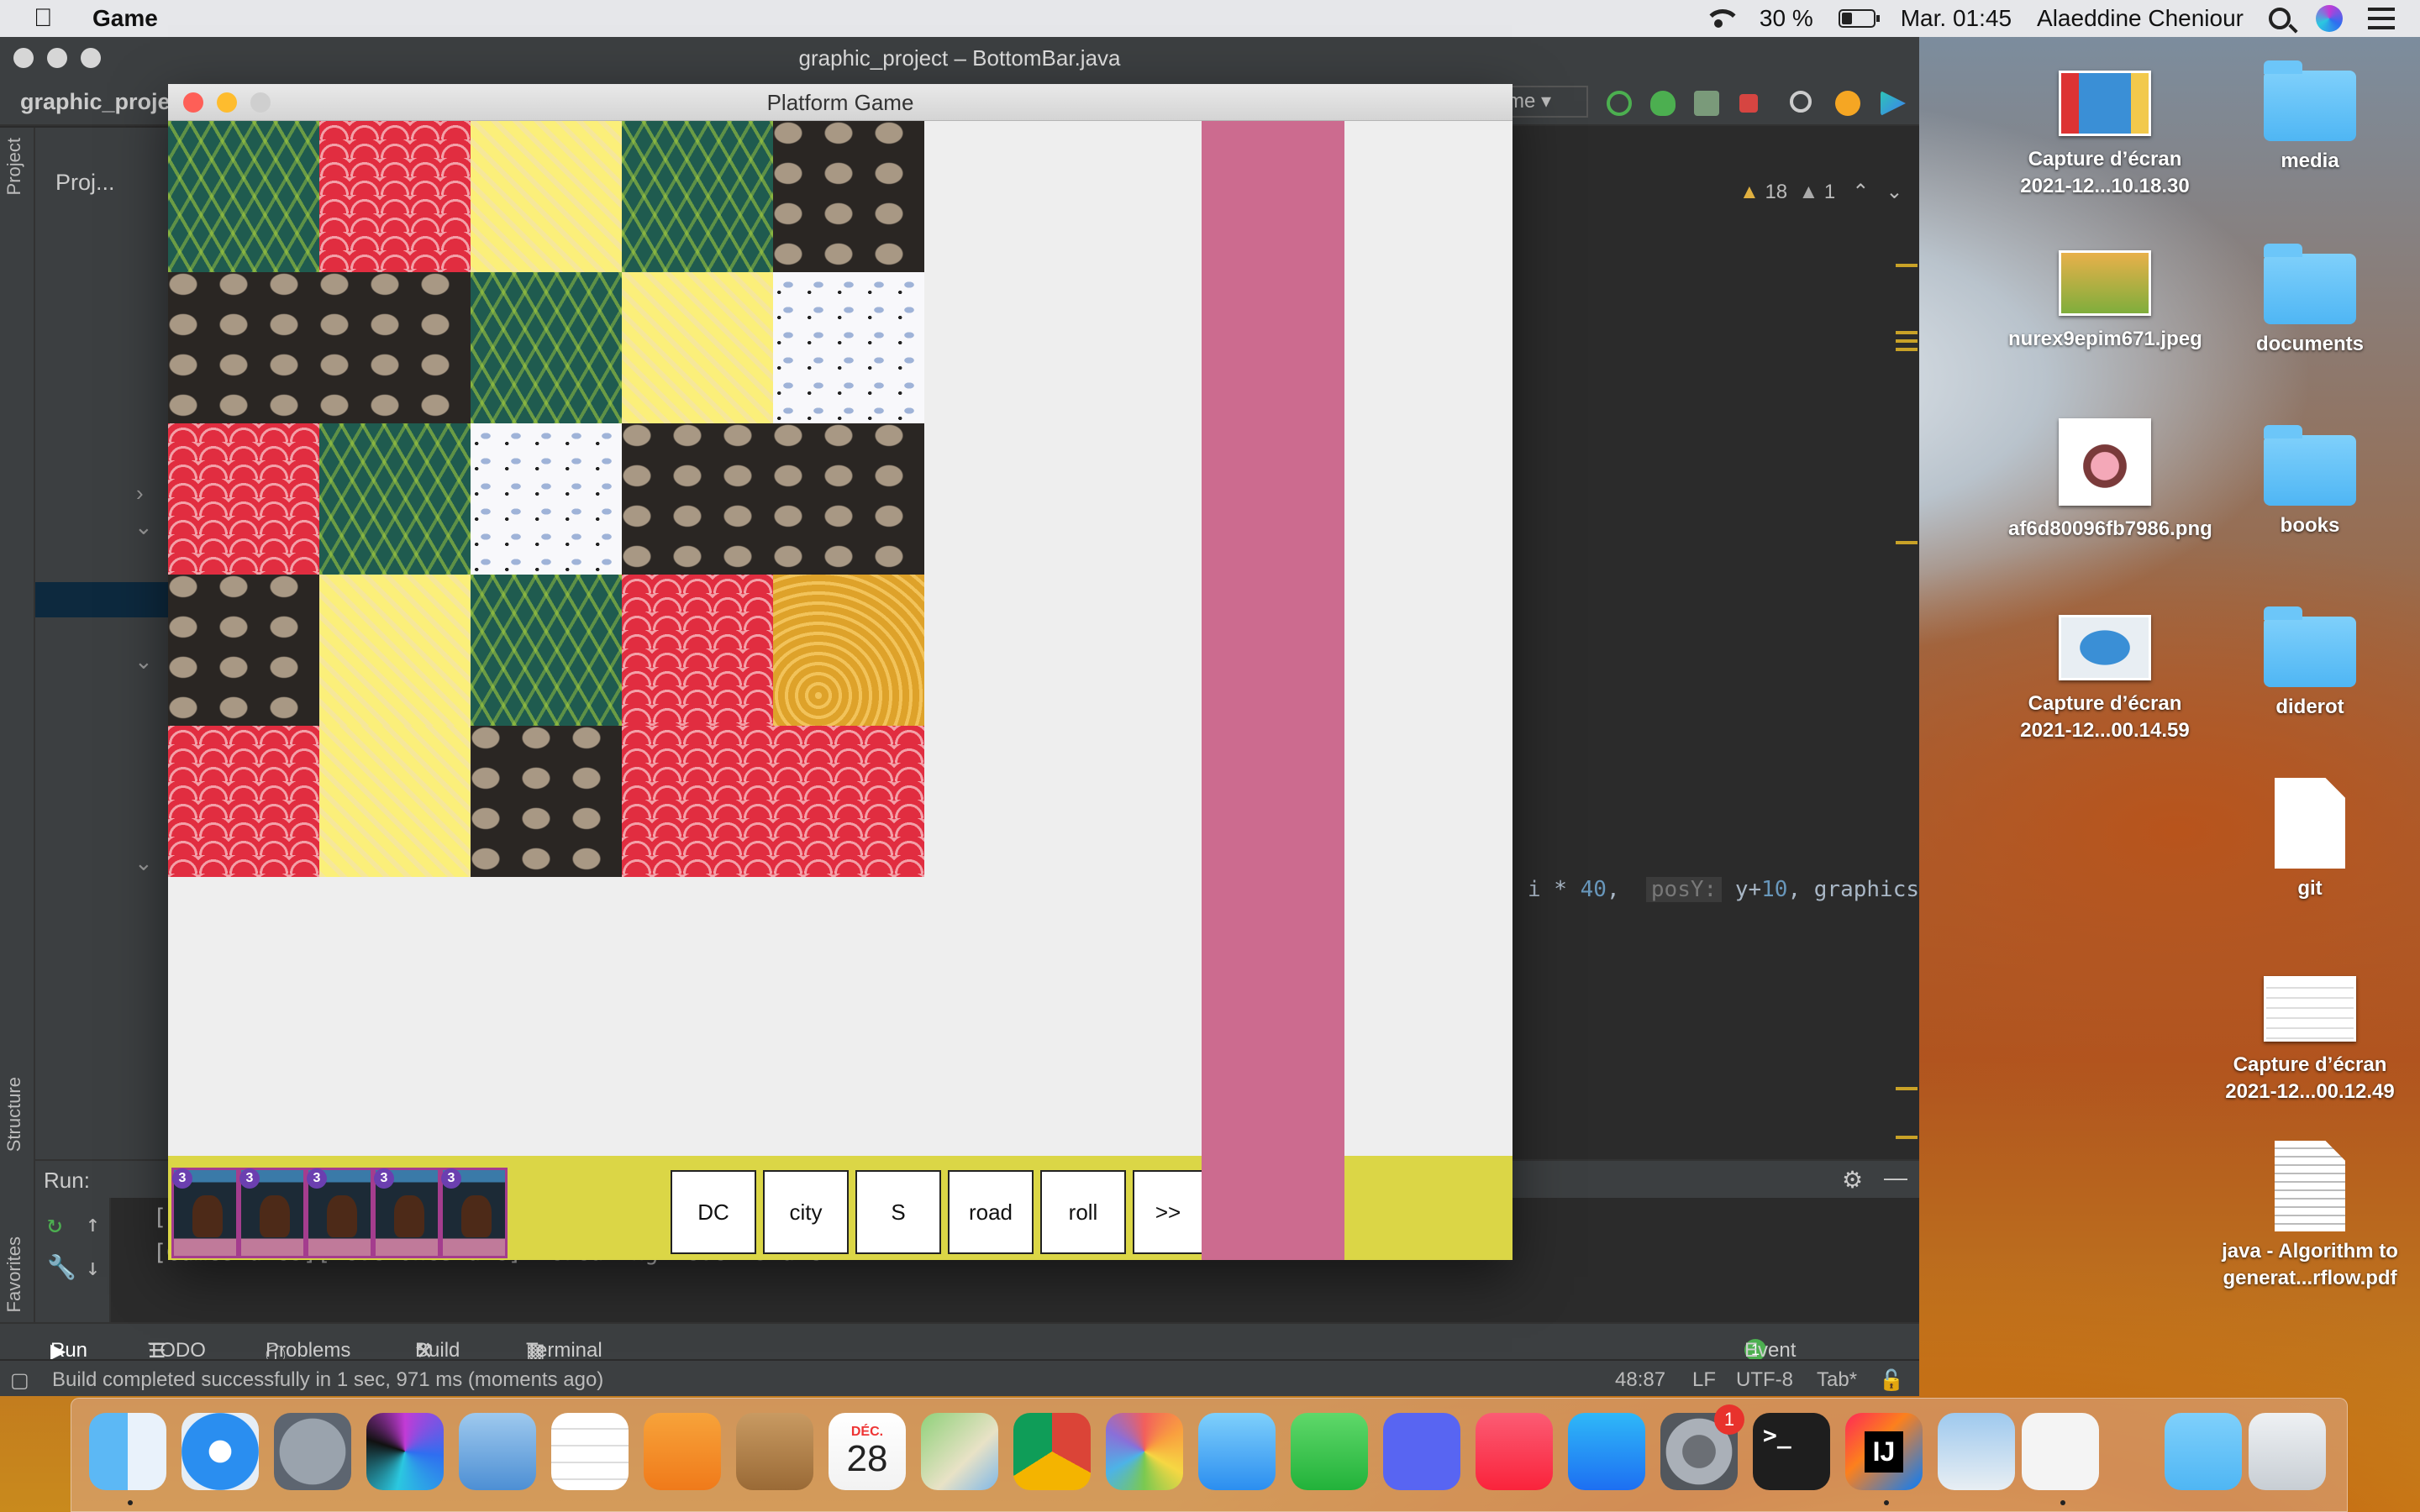 This screenshot has height=1512, width=2420. Describe the element at coordinates (140, 493) in the screenshot. I see `chevron-right-icon: ›` at that location.